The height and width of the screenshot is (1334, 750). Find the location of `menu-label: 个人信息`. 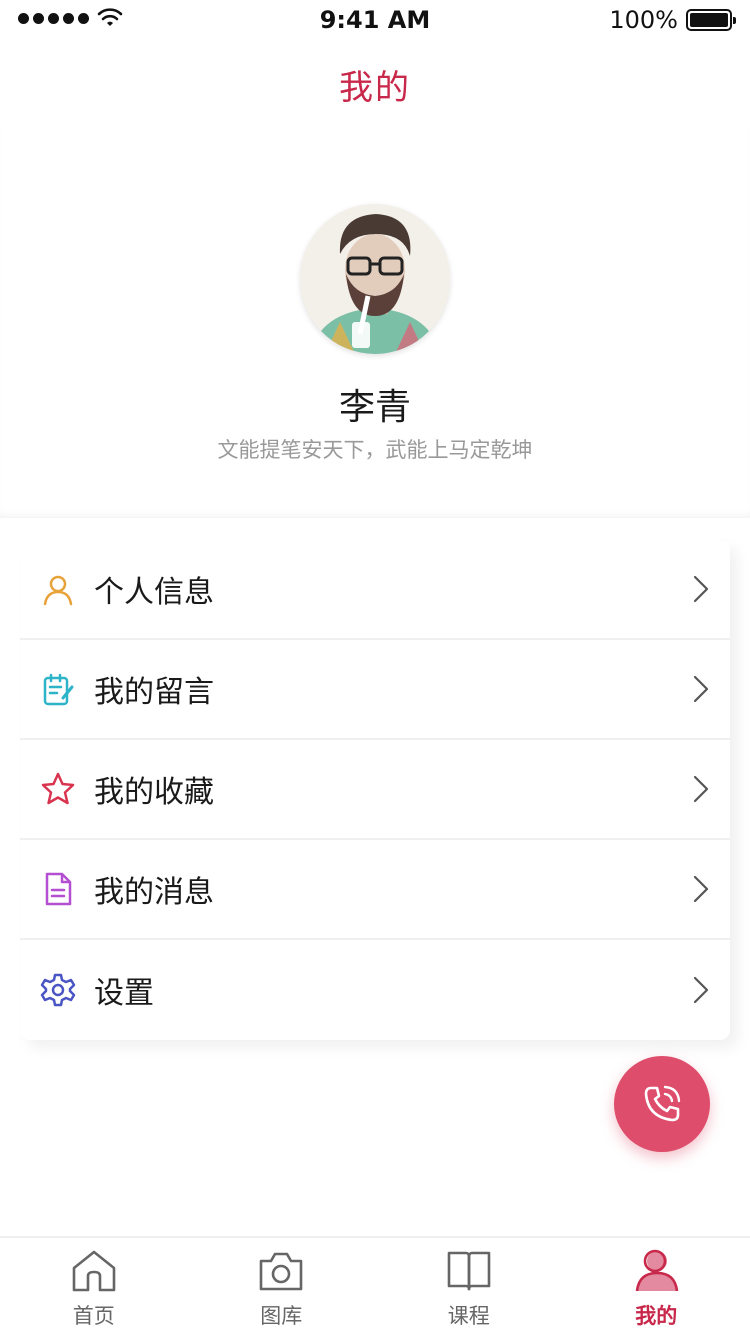

menu-label: 个人信息 is located at coordinates (154, 592).